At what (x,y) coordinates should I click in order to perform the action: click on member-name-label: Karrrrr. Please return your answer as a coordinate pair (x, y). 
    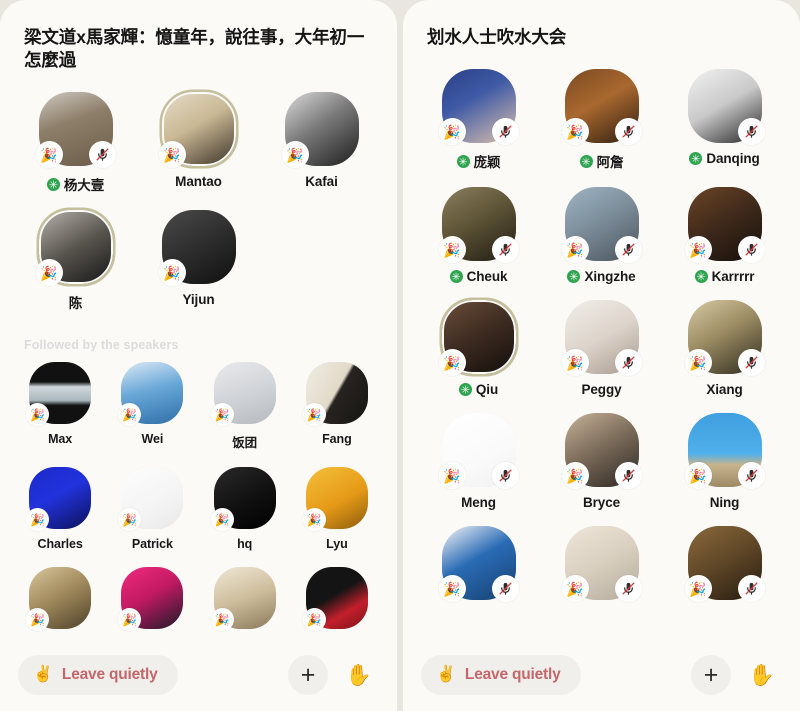
    Looking at the image, I should click on (733, 277).